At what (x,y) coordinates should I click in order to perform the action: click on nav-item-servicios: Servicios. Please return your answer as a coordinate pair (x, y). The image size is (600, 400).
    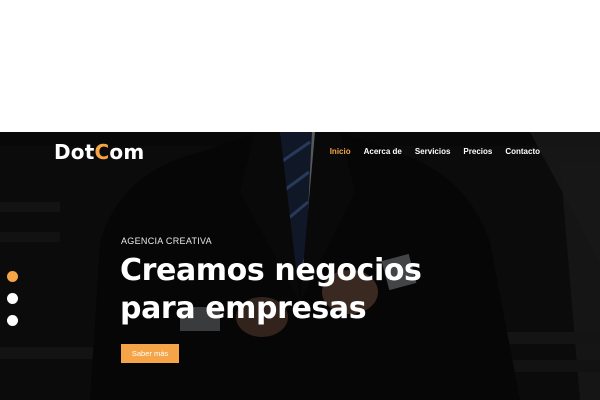
    Looking at the image, I should click on (433, 151).